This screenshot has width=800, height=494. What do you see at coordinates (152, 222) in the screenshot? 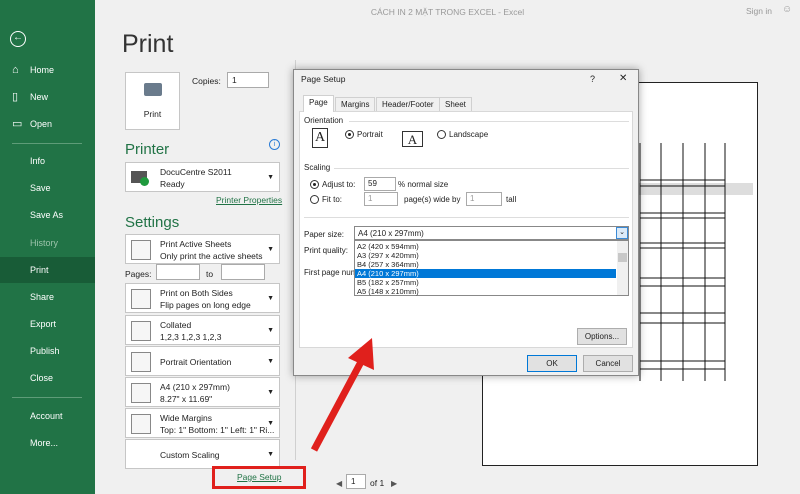
I see `settings-heading: Settings` at bounding box center [152, 222].